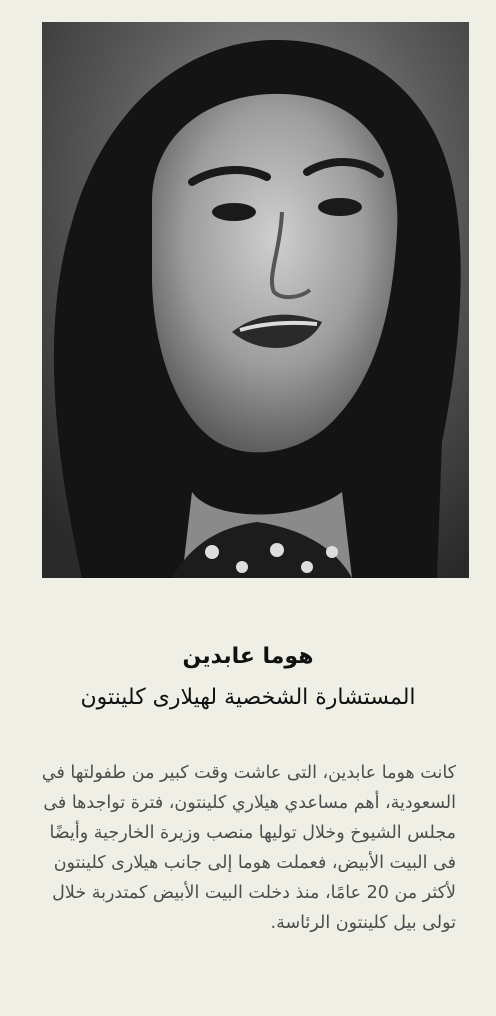  I want to click on person-name: هوما عابدين, so click(248, 656).